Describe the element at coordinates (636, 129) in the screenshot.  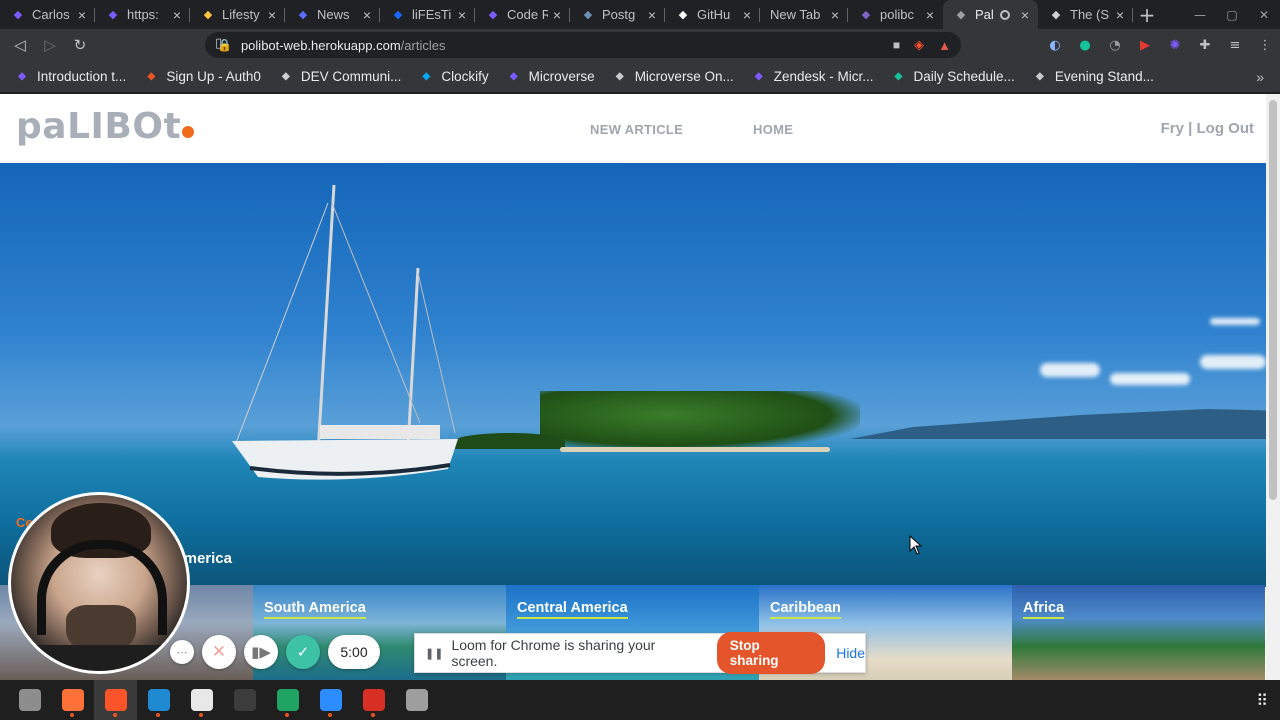
I see `new-article-link: NEW ARTICLE` at that location.